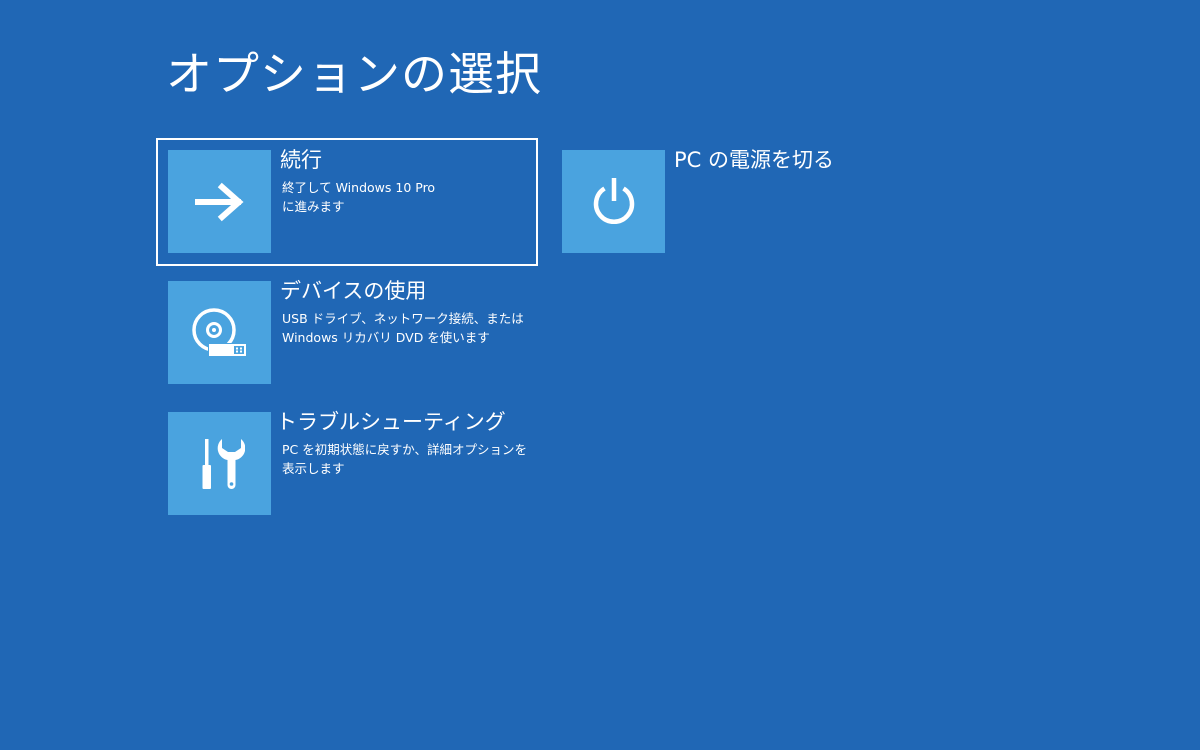  What do you see at coordinates (354, 74) in the screenshot?
I see `page-title: オプションの選択` at bounding box center [354, 74].